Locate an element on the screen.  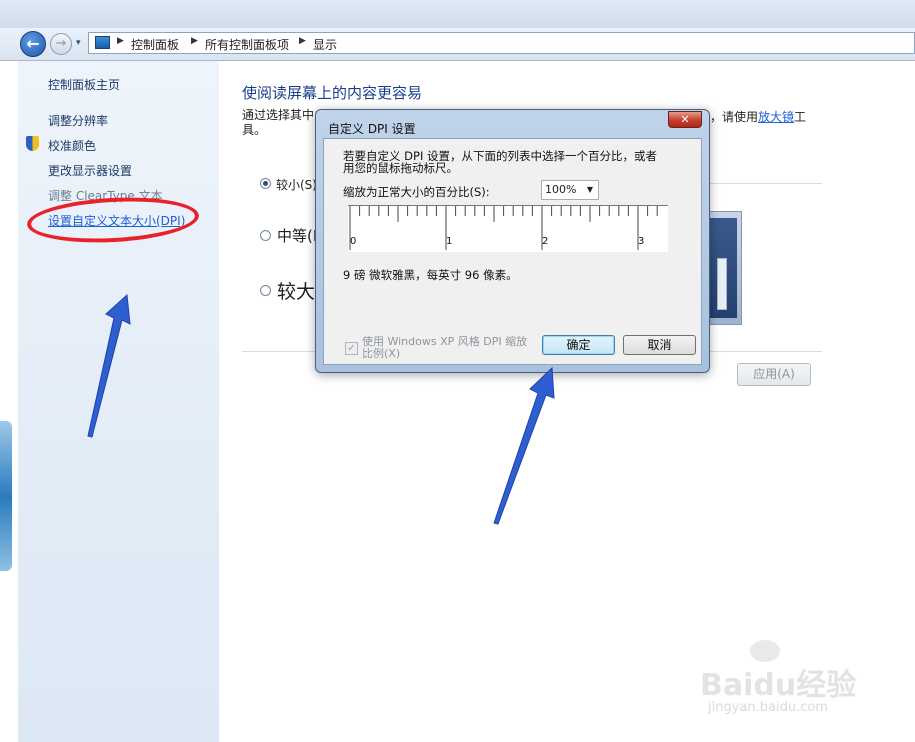
sidebar-control-panel-home: 控制面板主页 is located at coordinates (84, 84).